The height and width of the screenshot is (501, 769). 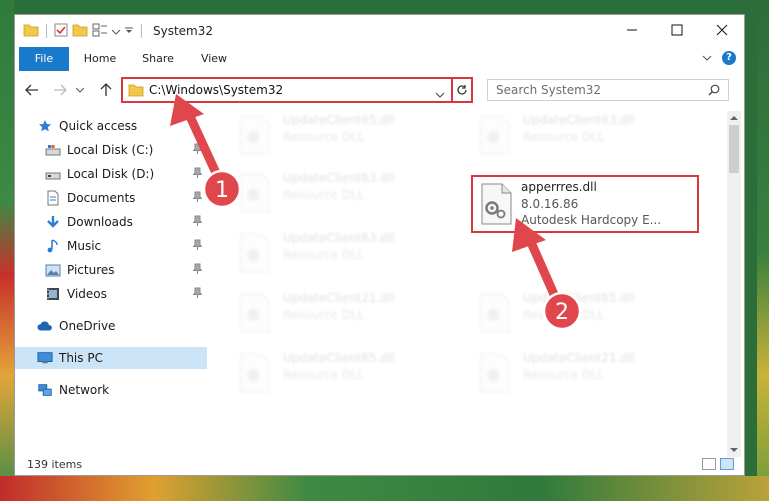 I want to click on sidebar-item-quick-access: Quick access, so click(x=111, y=126).